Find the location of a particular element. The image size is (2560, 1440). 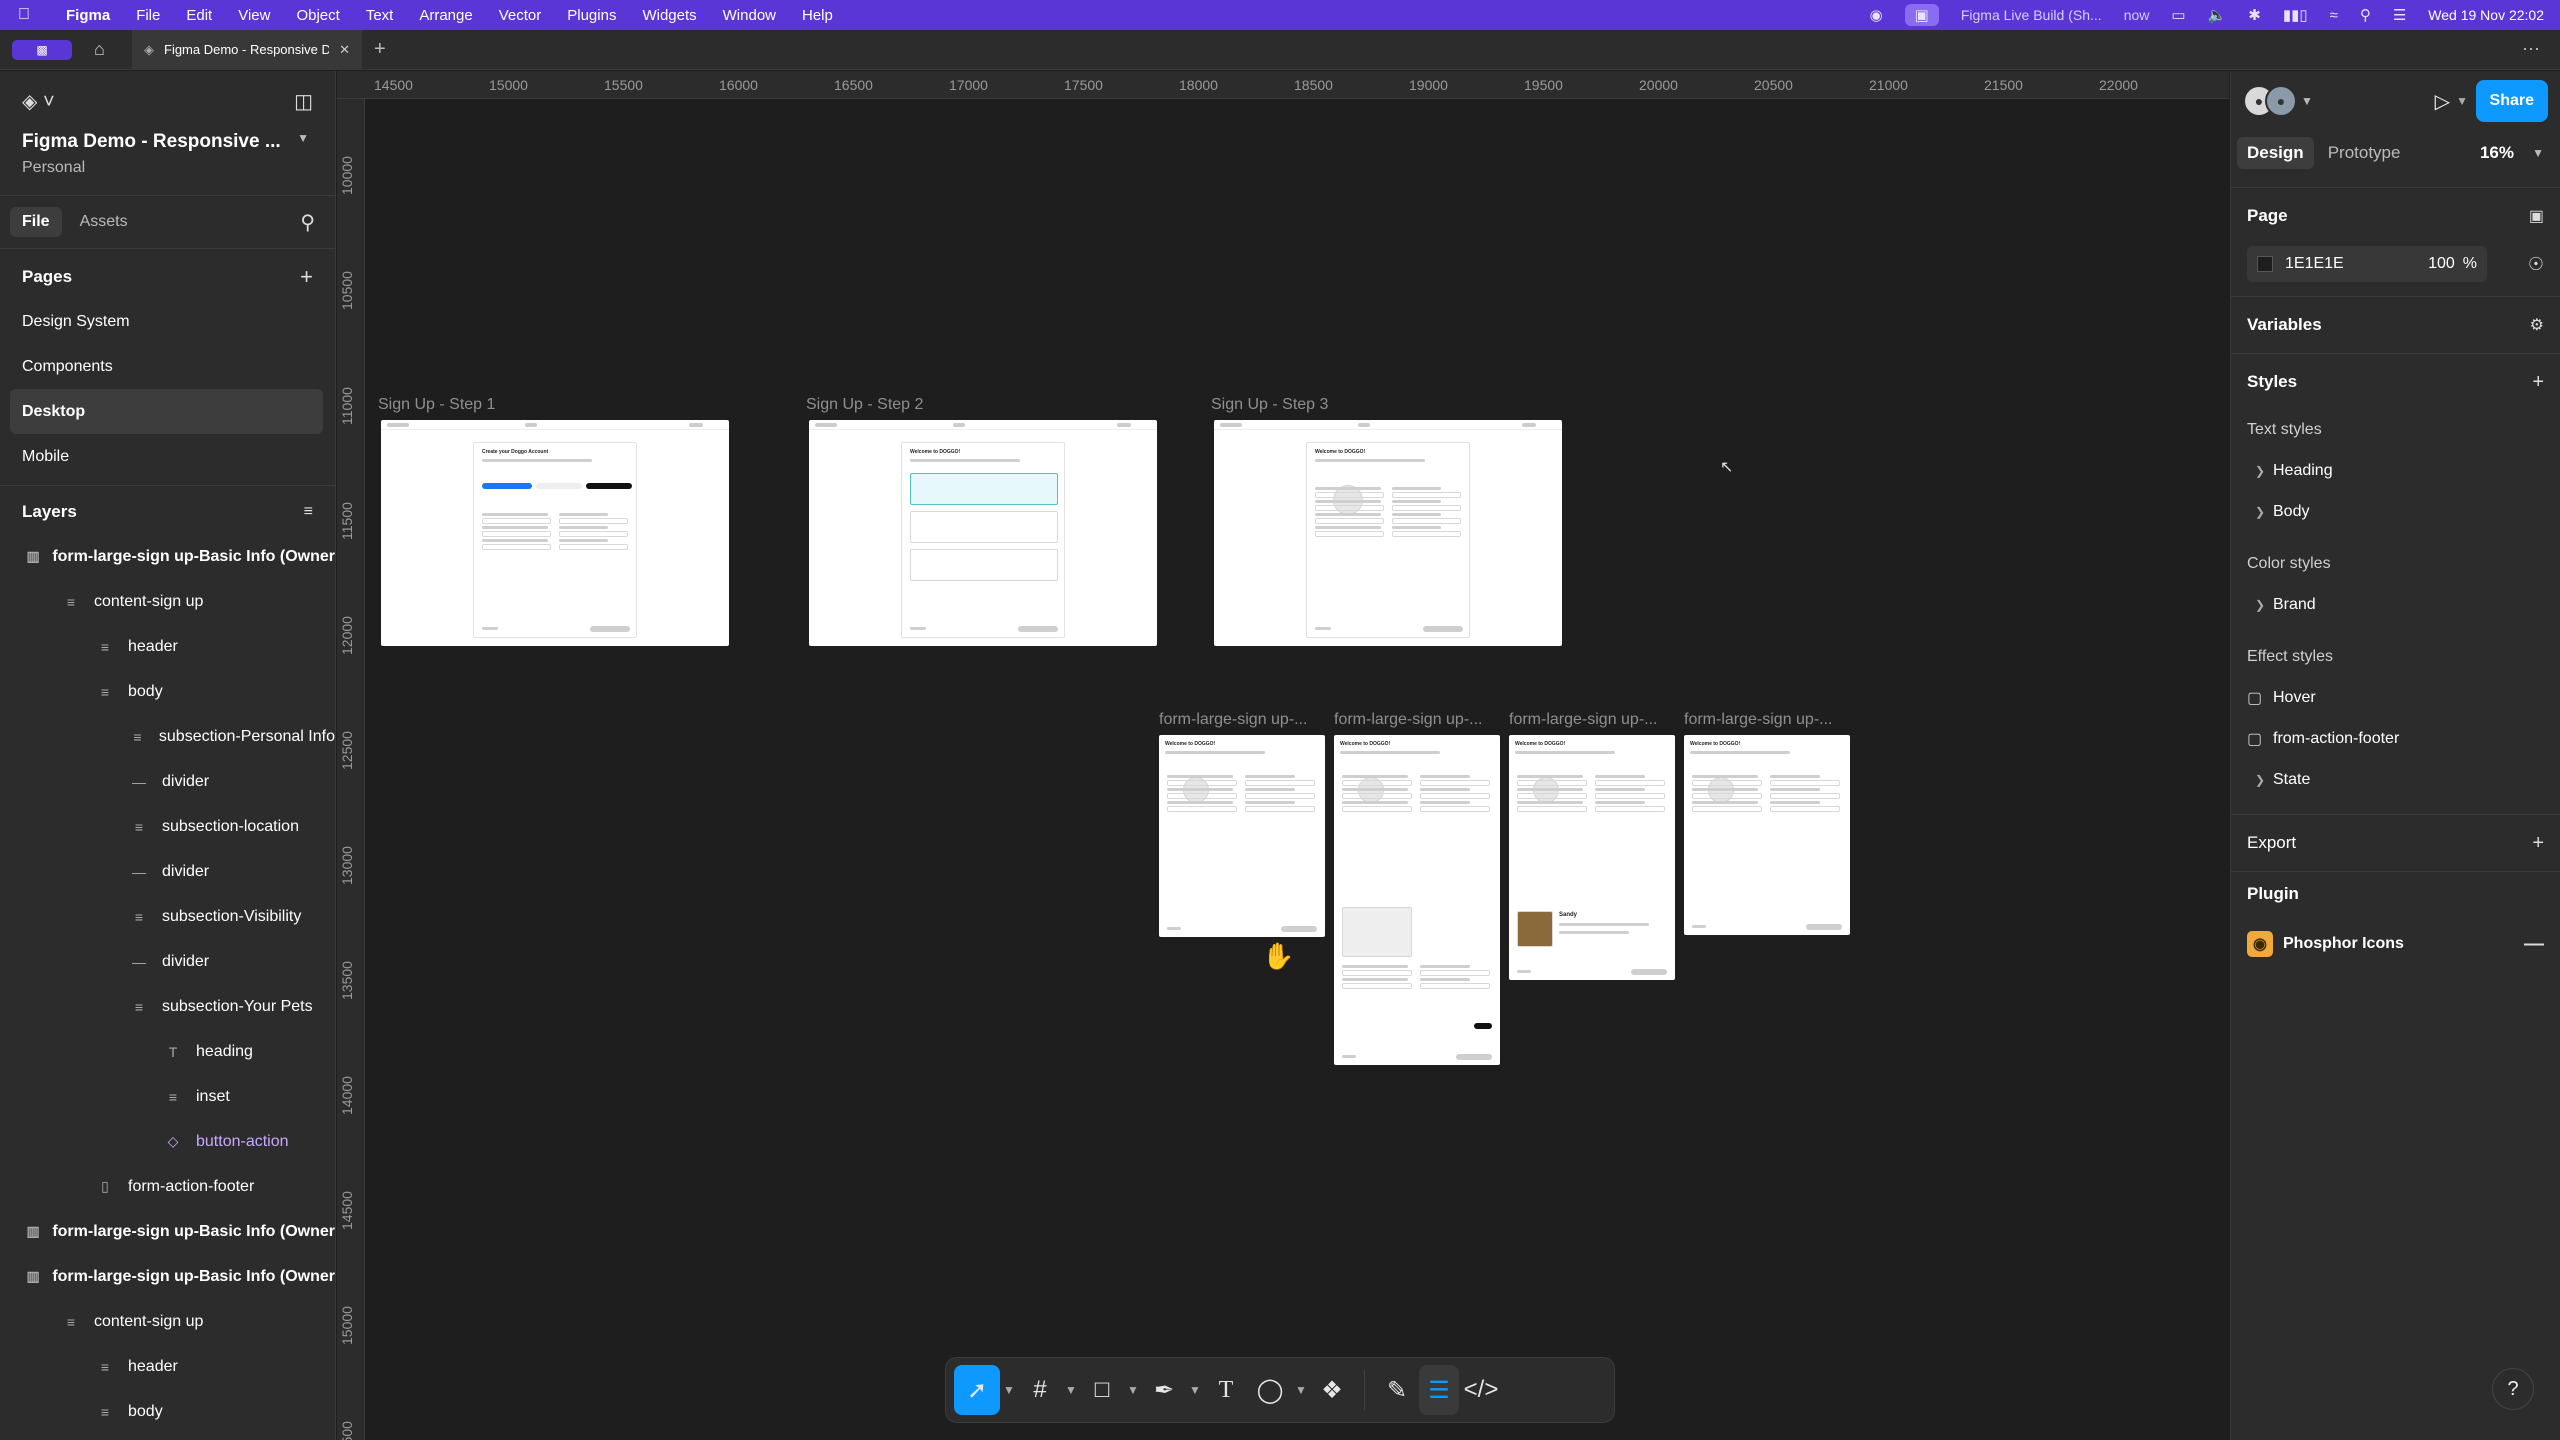

clock: Wed 19 Nov 22:02 is located at coordinates (2486, 15).